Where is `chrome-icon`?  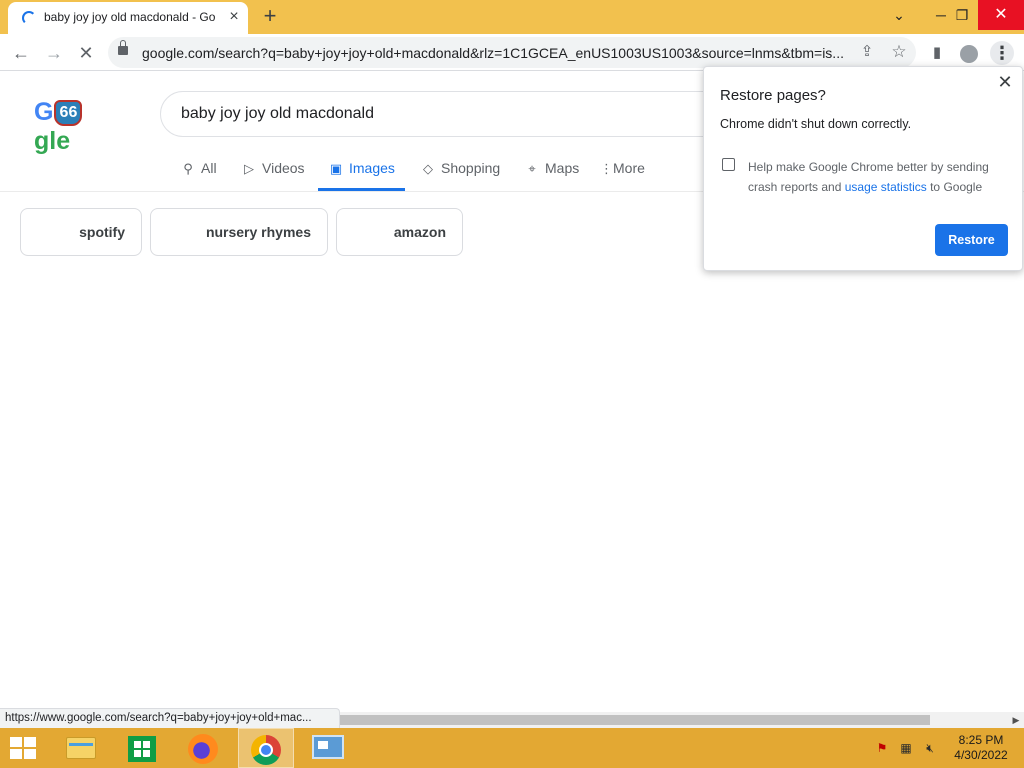 chrome-icon is located at coordinates (266, 750).